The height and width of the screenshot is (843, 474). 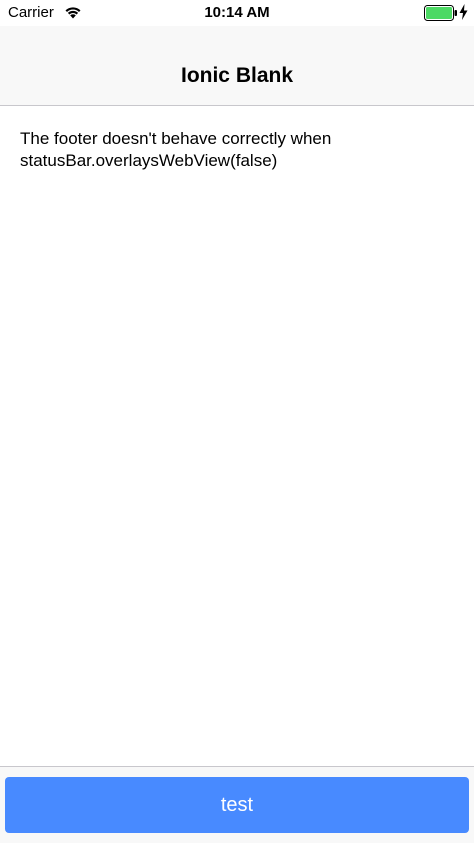 I want to click on charging-bolt-icon, so click(x=463, y=12).